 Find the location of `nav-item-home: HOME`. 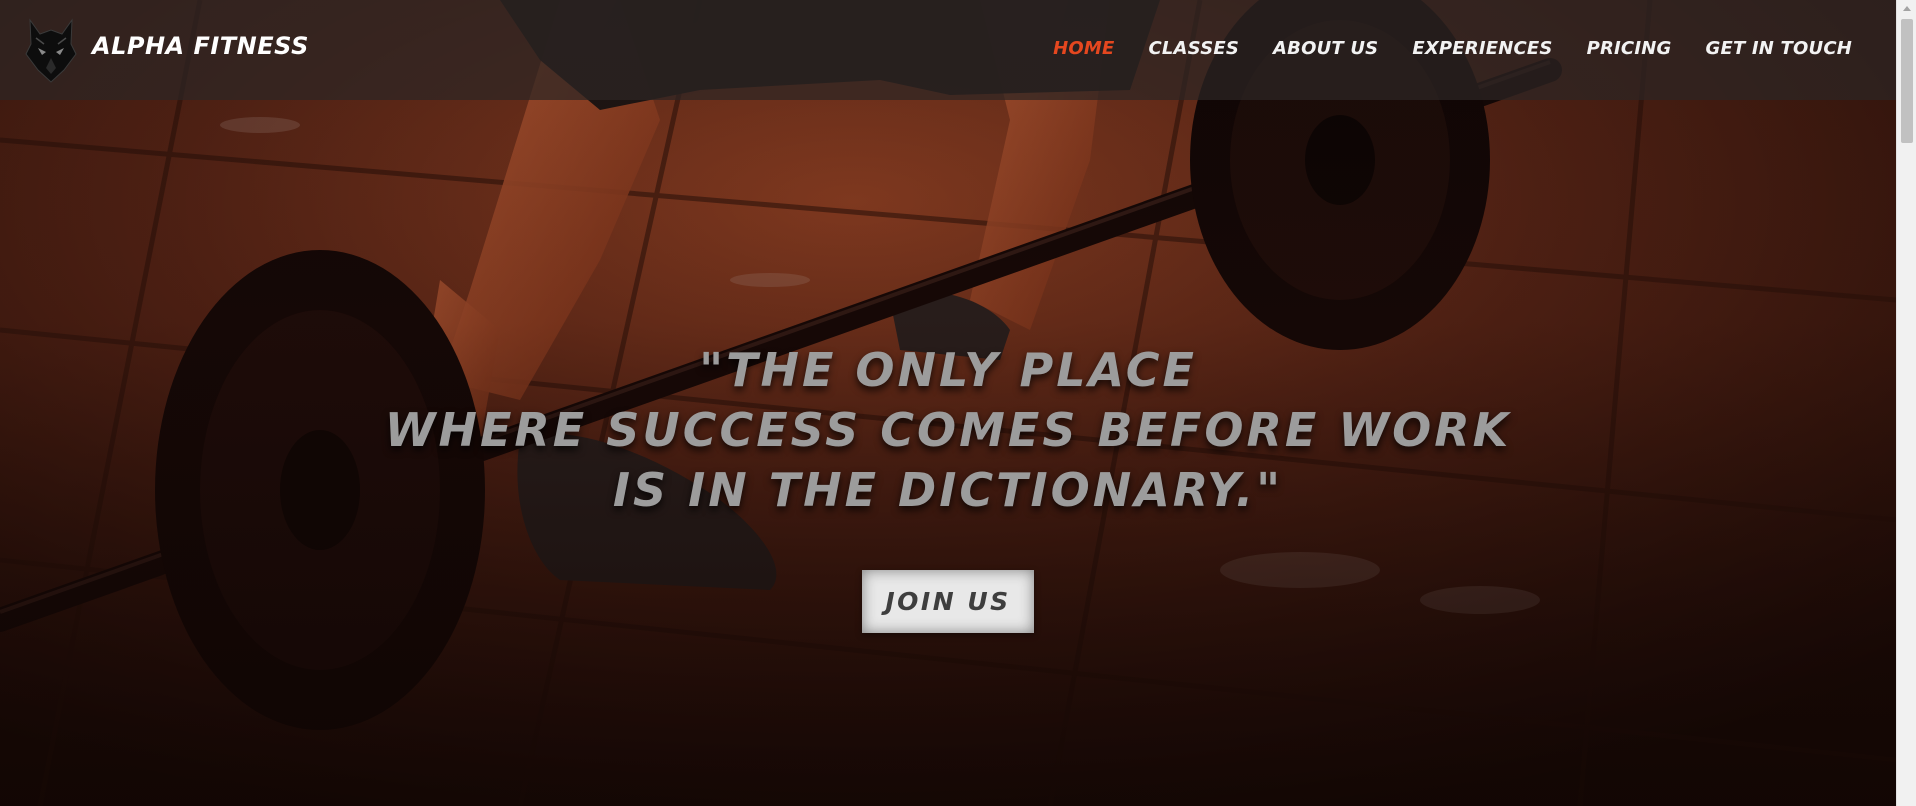

nav-item-home: HOME is located at coordinates (1083, 48).